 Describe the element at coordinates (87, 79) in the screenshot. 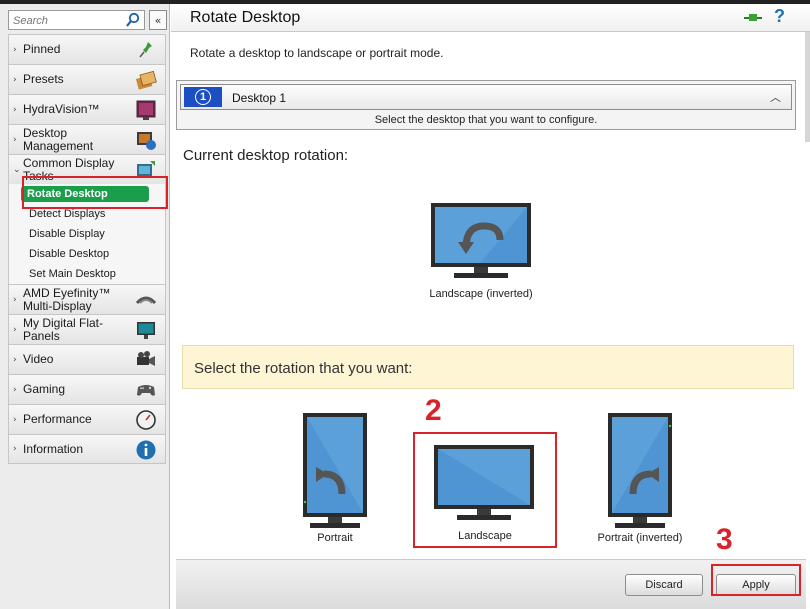

I see `sidebar-item-presets: › Presets` at that location.